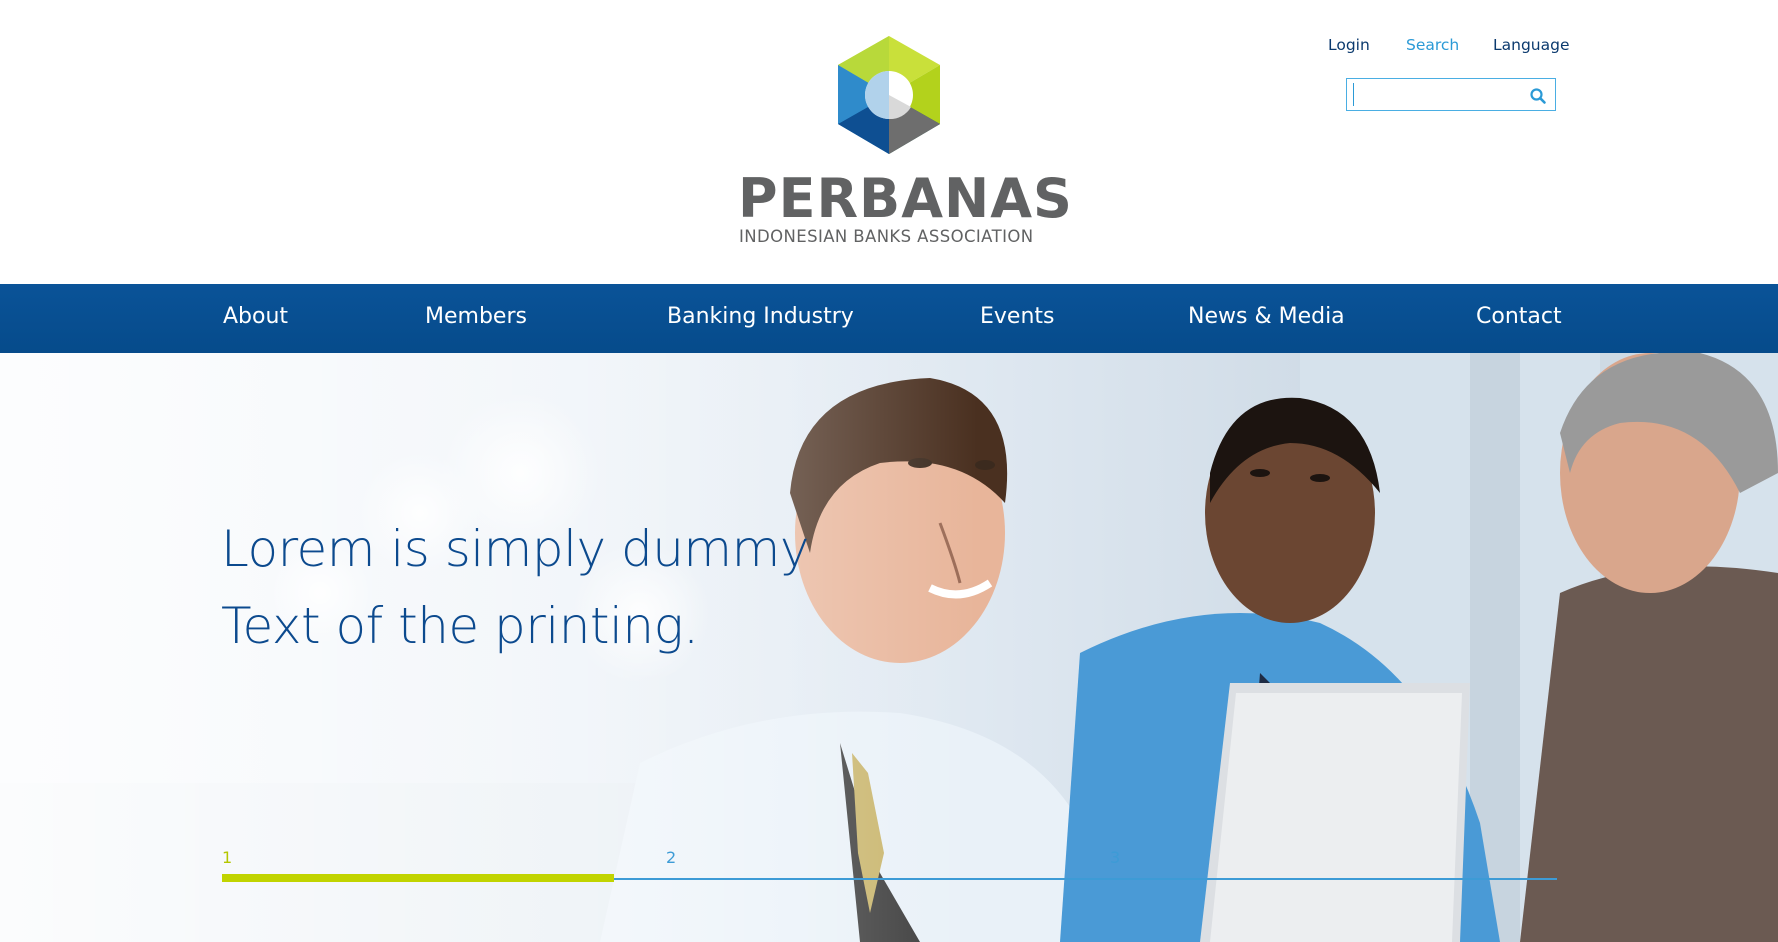  What do you see at coordinates (1439, 94) in the screenshot?
I see `search-input` at bounding box center [1439, 94].